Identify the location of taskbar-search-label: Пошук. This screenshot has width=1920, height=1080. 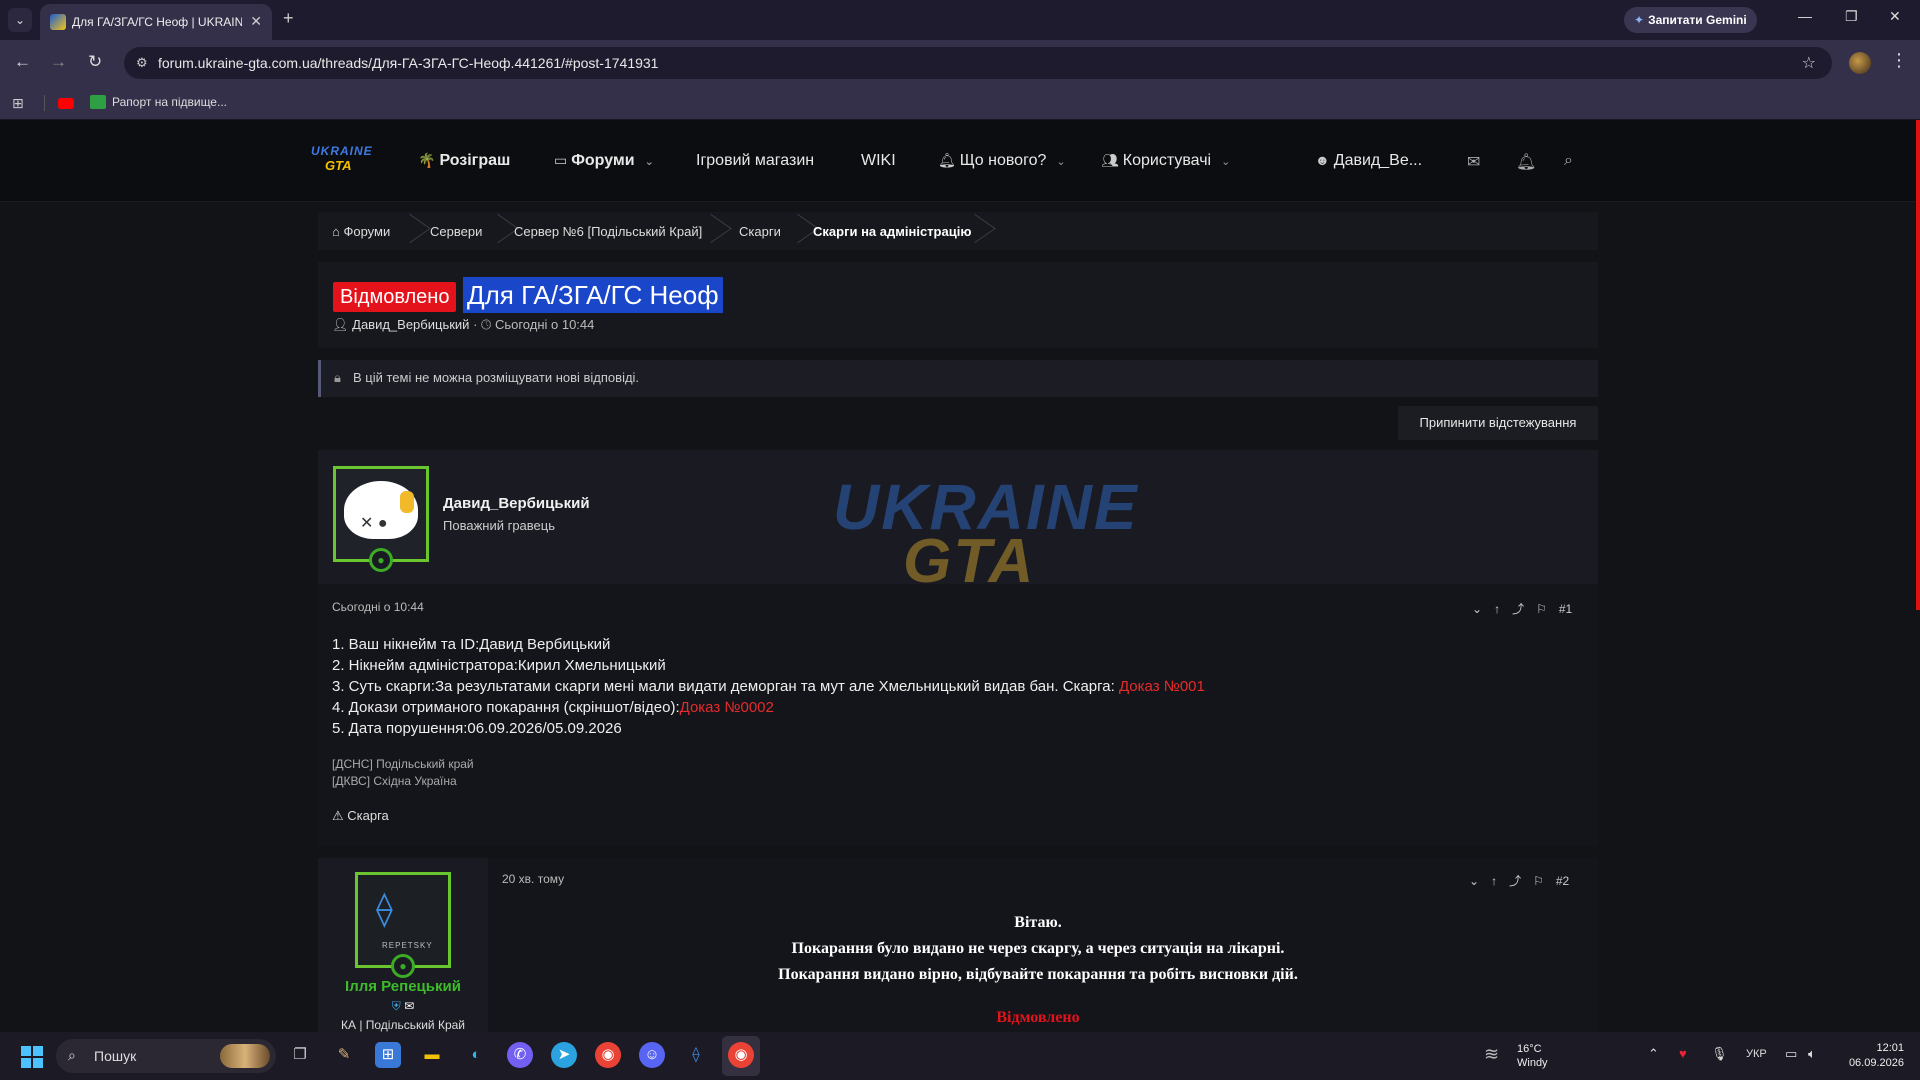
(115, 1056).